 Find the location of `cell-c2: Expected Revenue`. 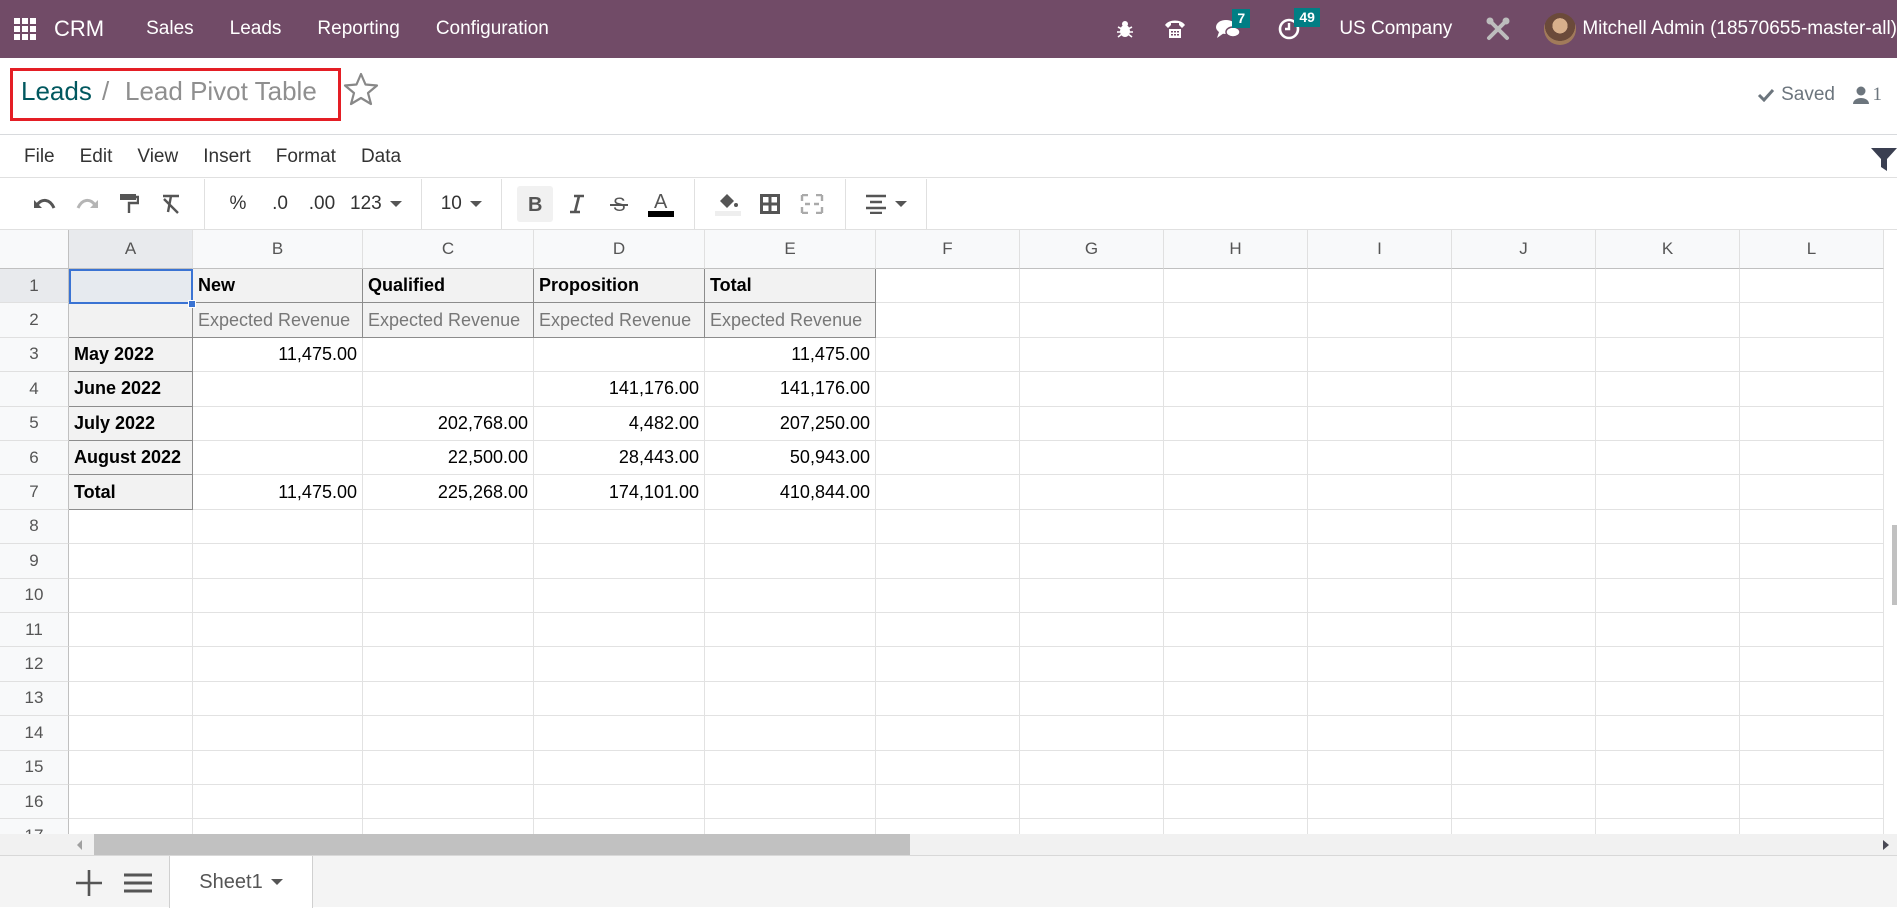

cell-c2: Expected Revenue is located at coordinates (448, 320).